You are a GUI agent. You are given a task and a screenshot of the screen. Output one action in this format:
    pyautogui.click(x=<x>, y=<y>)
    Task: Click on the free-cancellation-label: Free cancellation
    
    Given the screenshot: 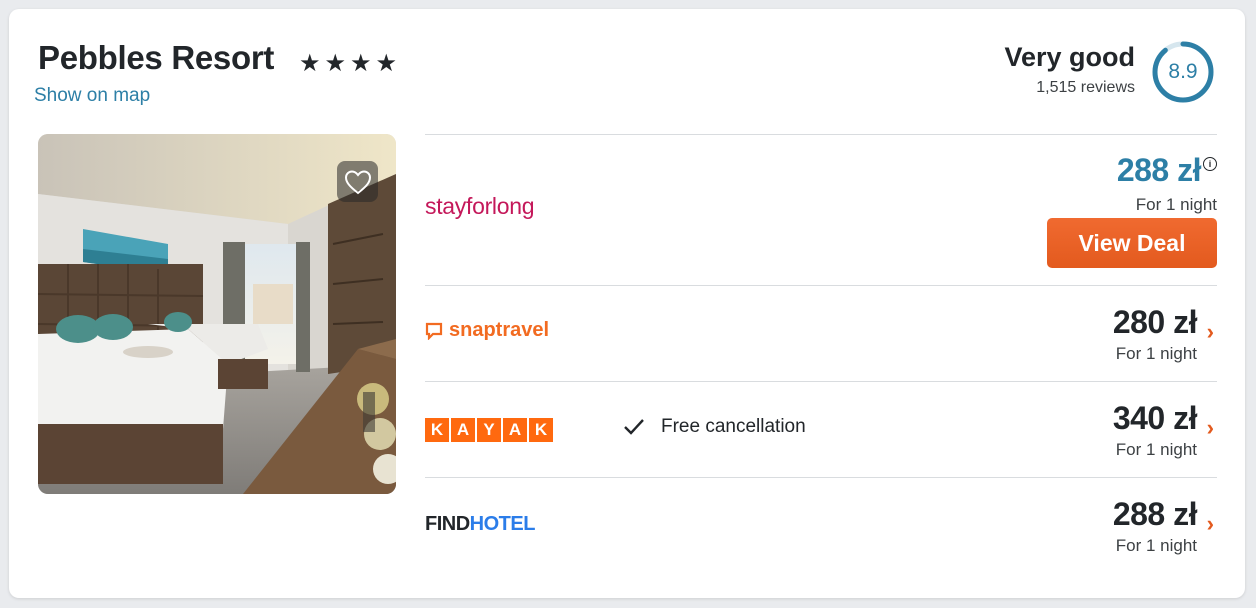 What is the action you would take?
    pyautogui.click(x=733, y=426)
    